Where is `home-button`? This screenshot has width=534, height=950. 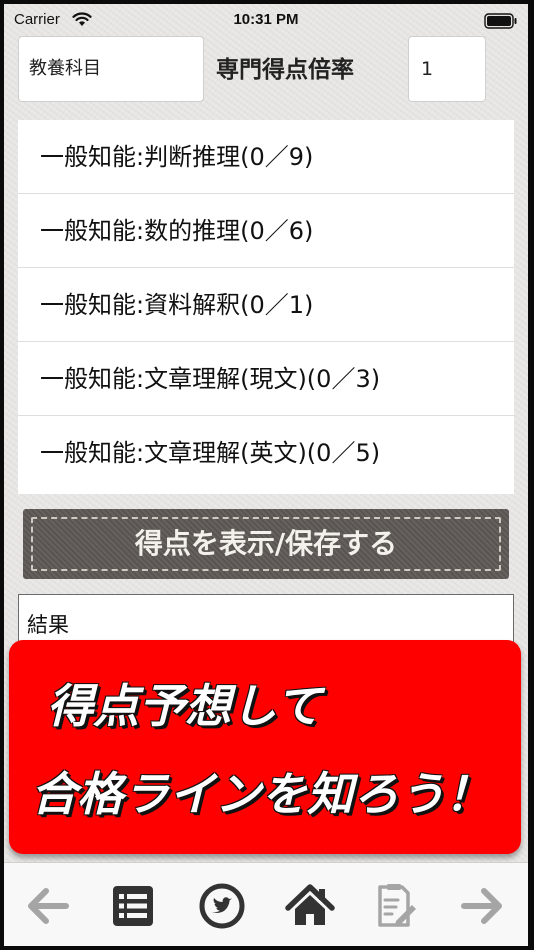
home-button is located at coordinates (310, 906).